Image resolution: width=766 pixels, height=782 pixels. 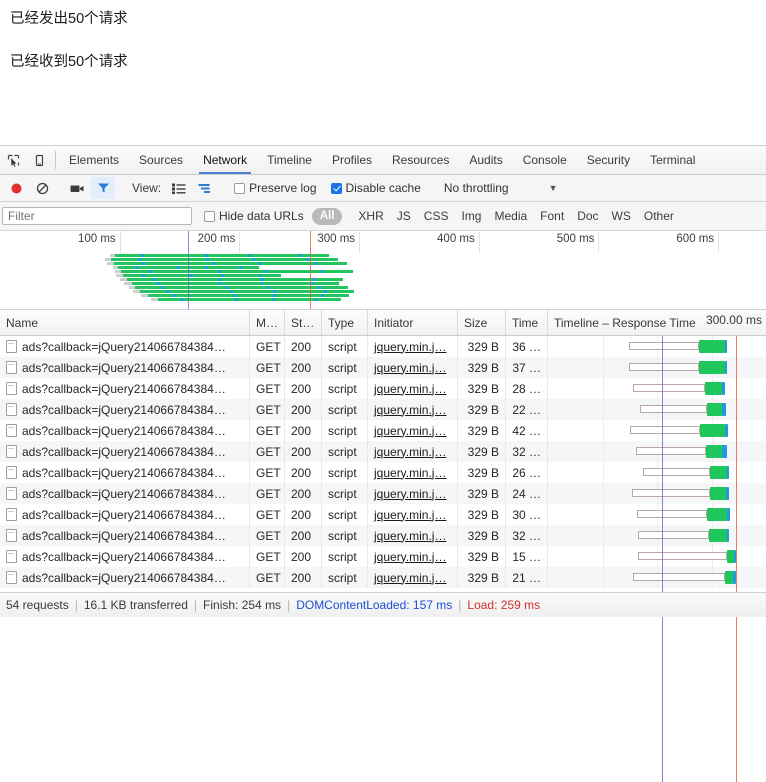 I want to click on waterfall-gridline, so click(x=603, y=535).